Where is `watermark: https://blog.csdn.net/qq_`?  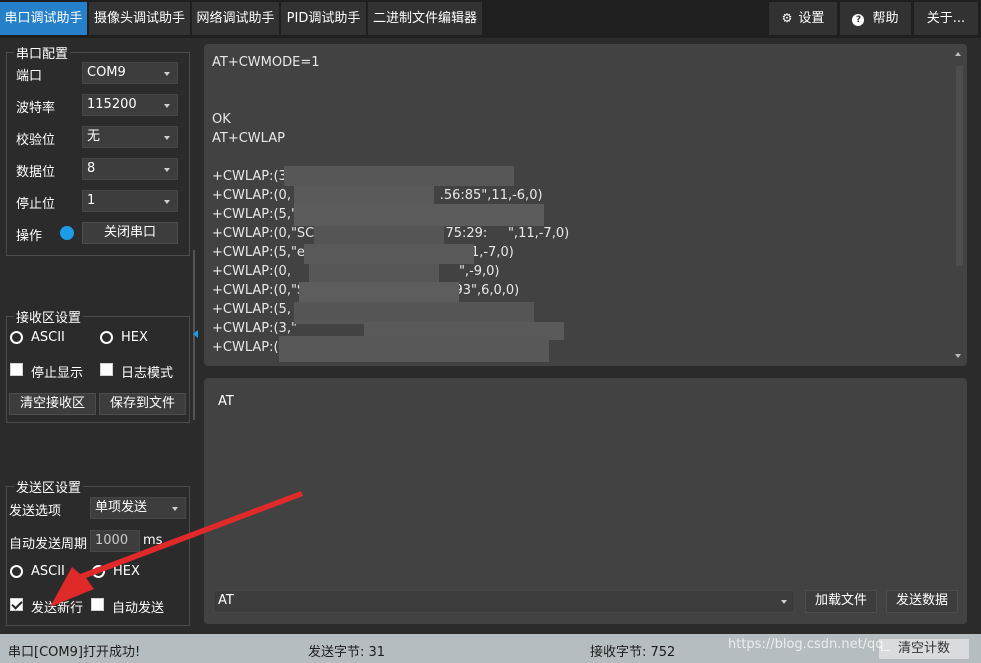
watermark: https://blog.csdn.net/qq_ is located at coordinates (809, 644).